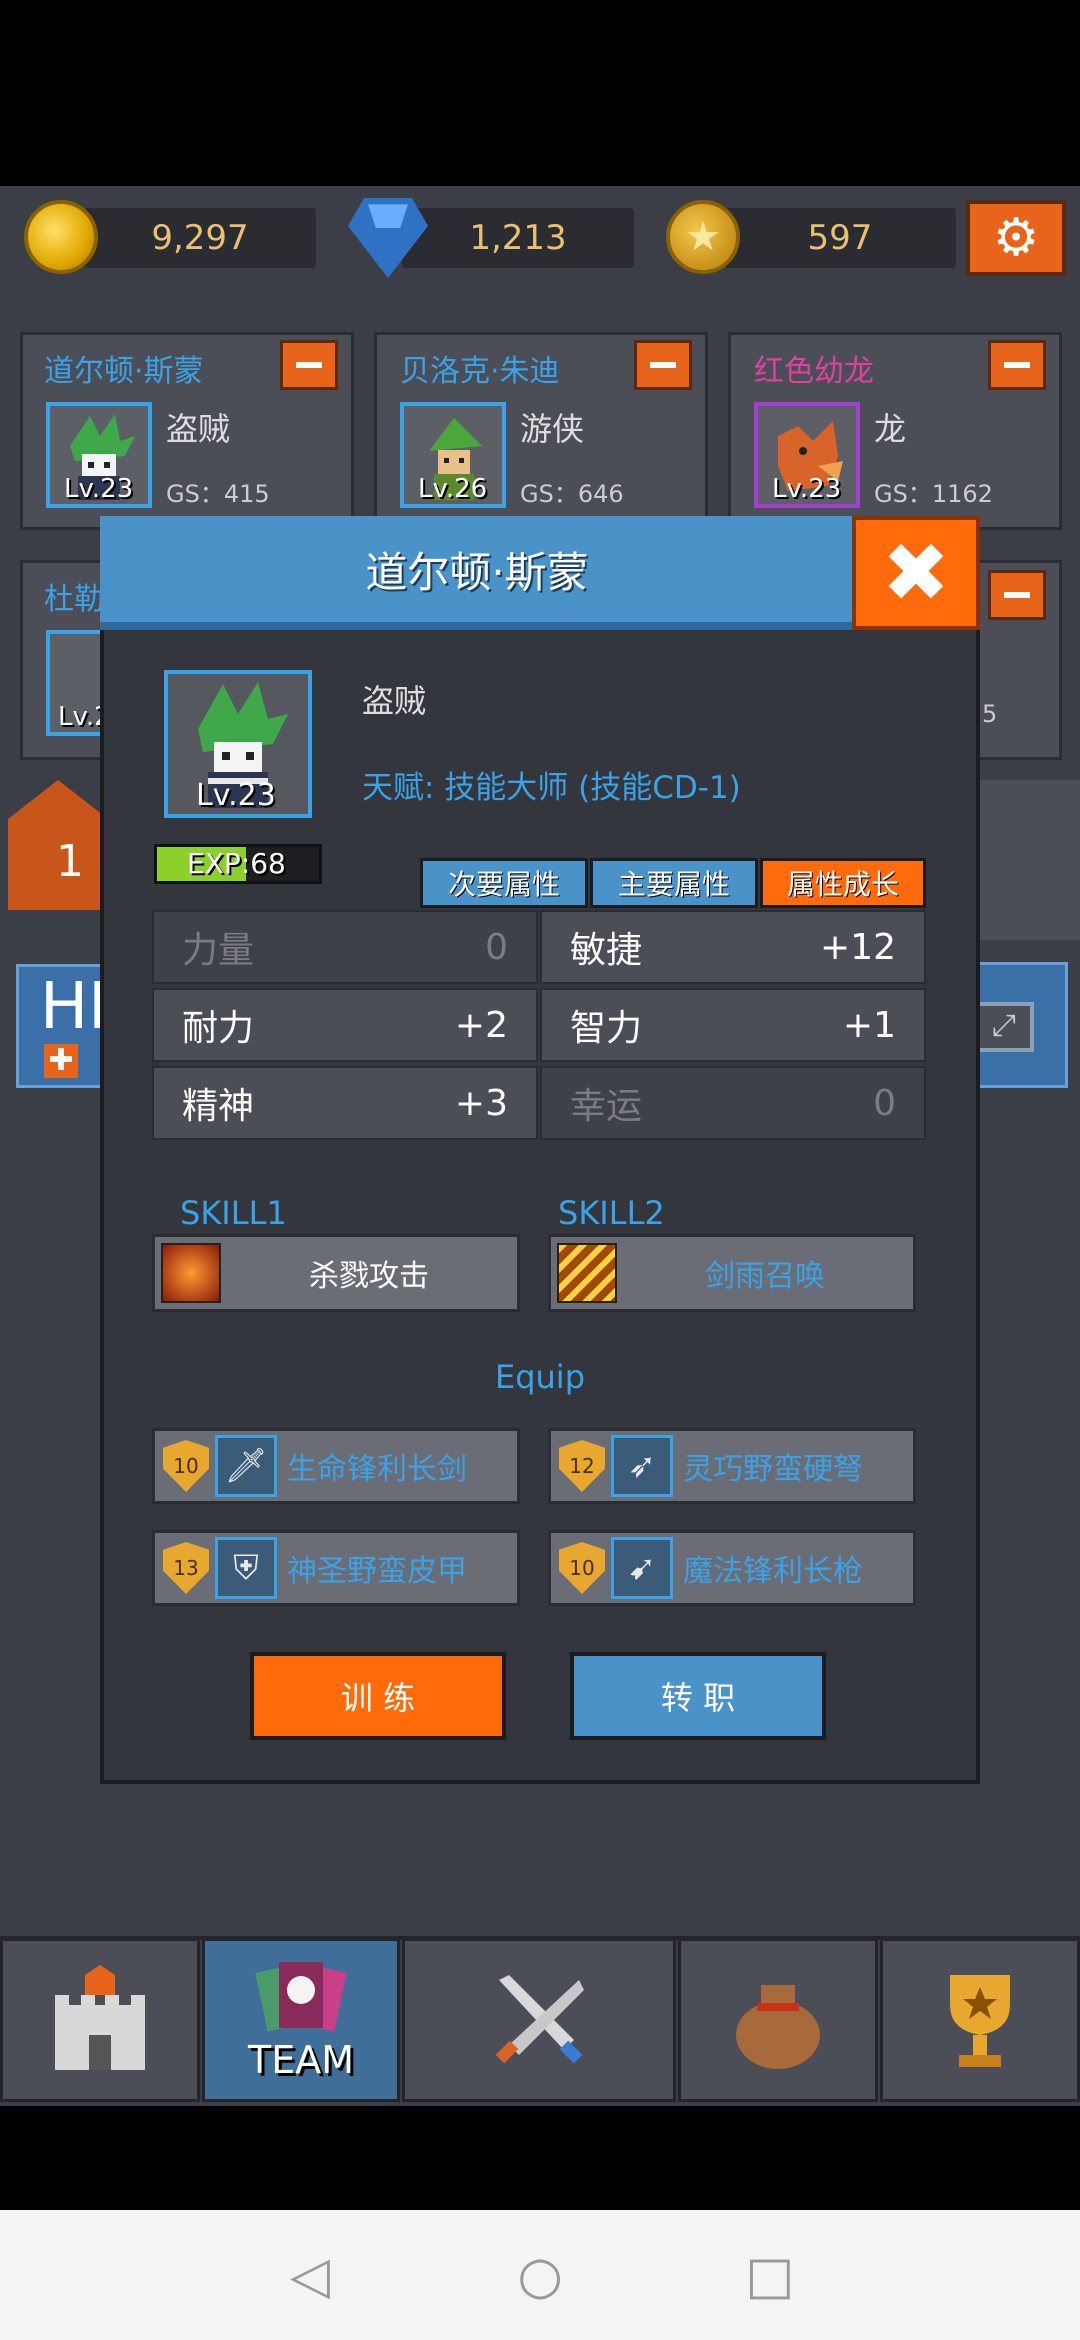 Image resolution: width=1080 pixels, height=2340 pixels. Describe the element at coordinates (345, 947) in the screenshot. I see `stat-cell: 力量 0` at that location.